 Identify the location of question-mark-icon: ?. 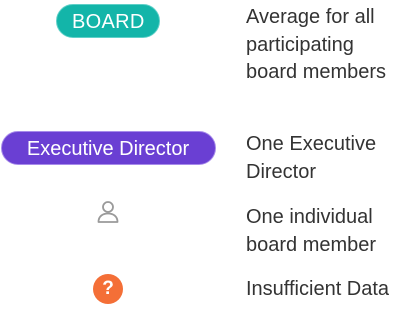
(108, 289).